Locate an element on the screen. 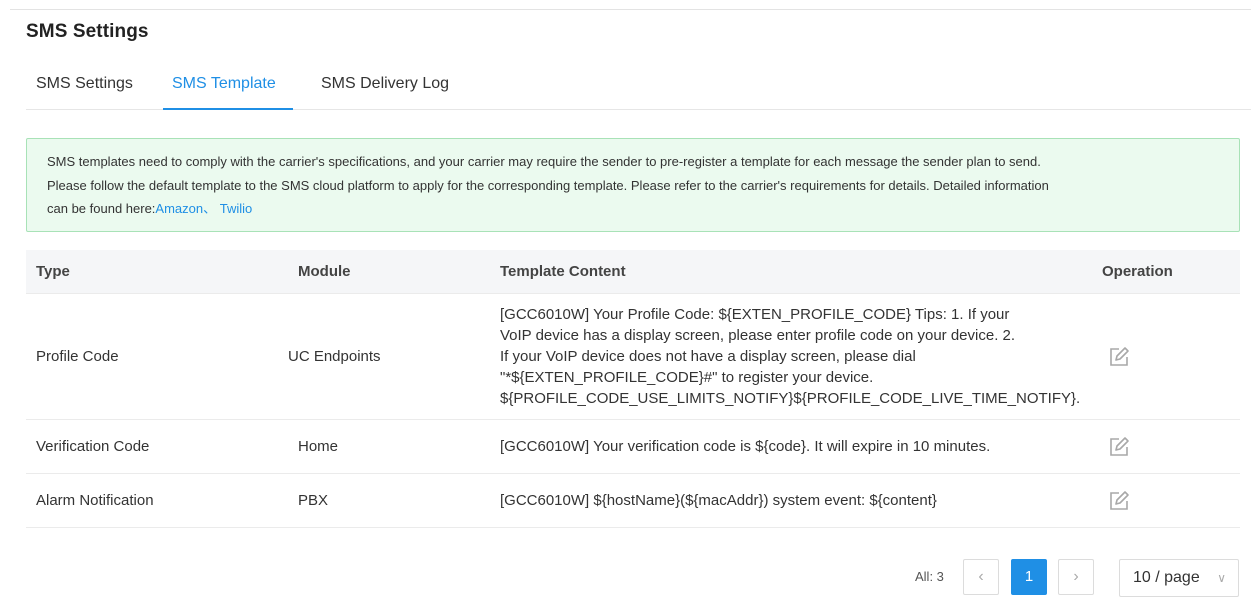 This screenshot has height=608, width=1251. module-cell: PBX is located at coordinates (389, 500).